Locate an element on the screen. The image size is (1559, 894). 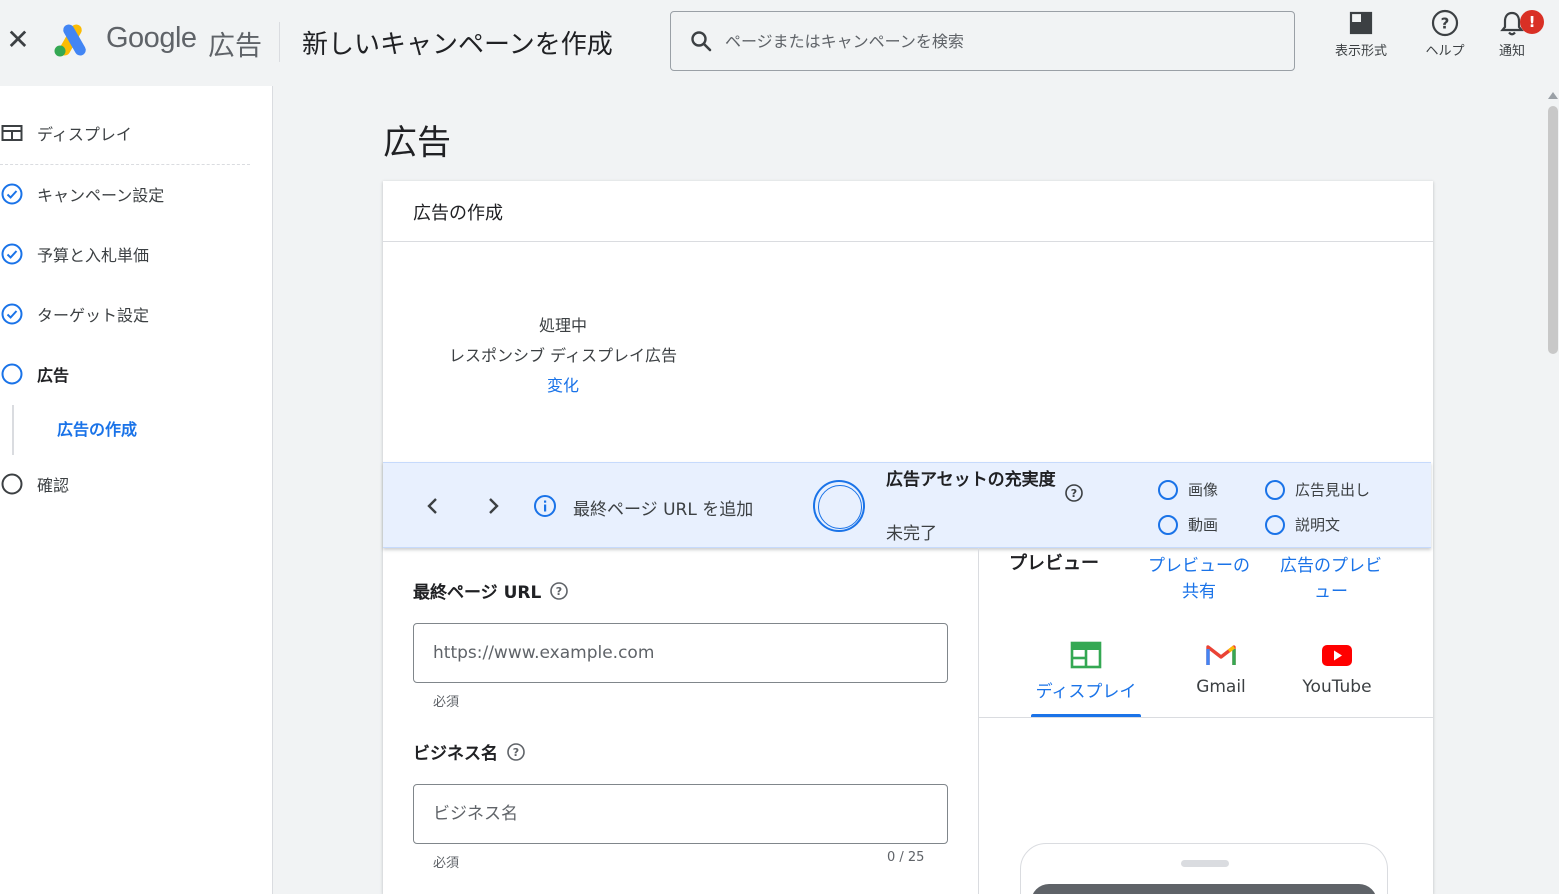
page-scrollbar is located at coordinates (1553, 490).